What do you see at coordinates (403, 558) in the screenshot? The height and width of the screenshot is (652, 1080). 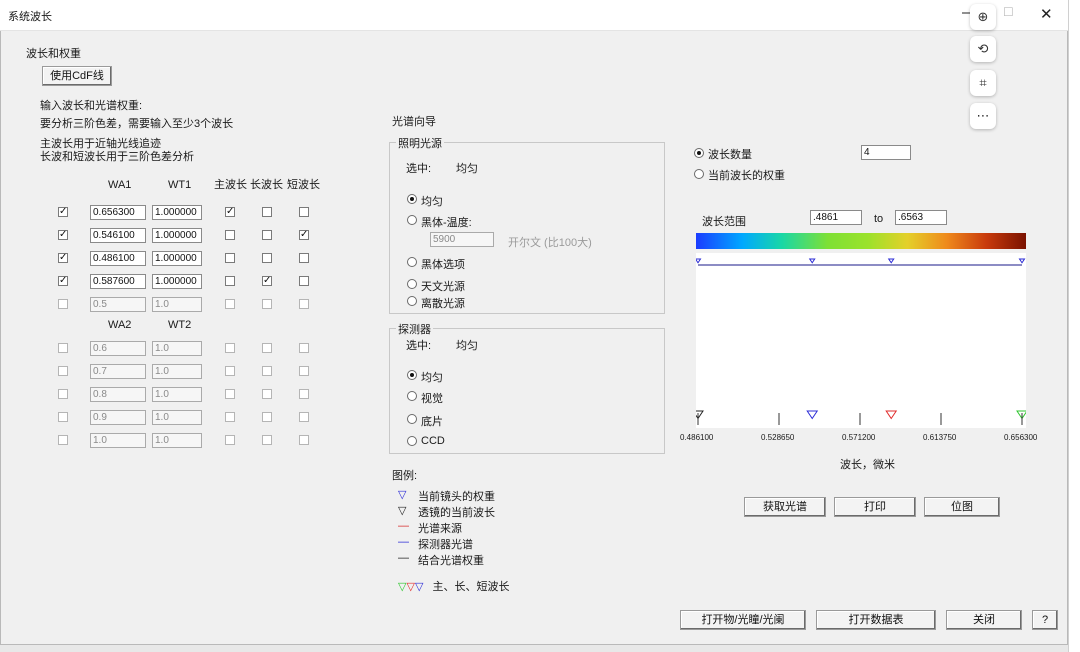 I see `legend-symbol-icon: —` at bounding box center [403, 558].